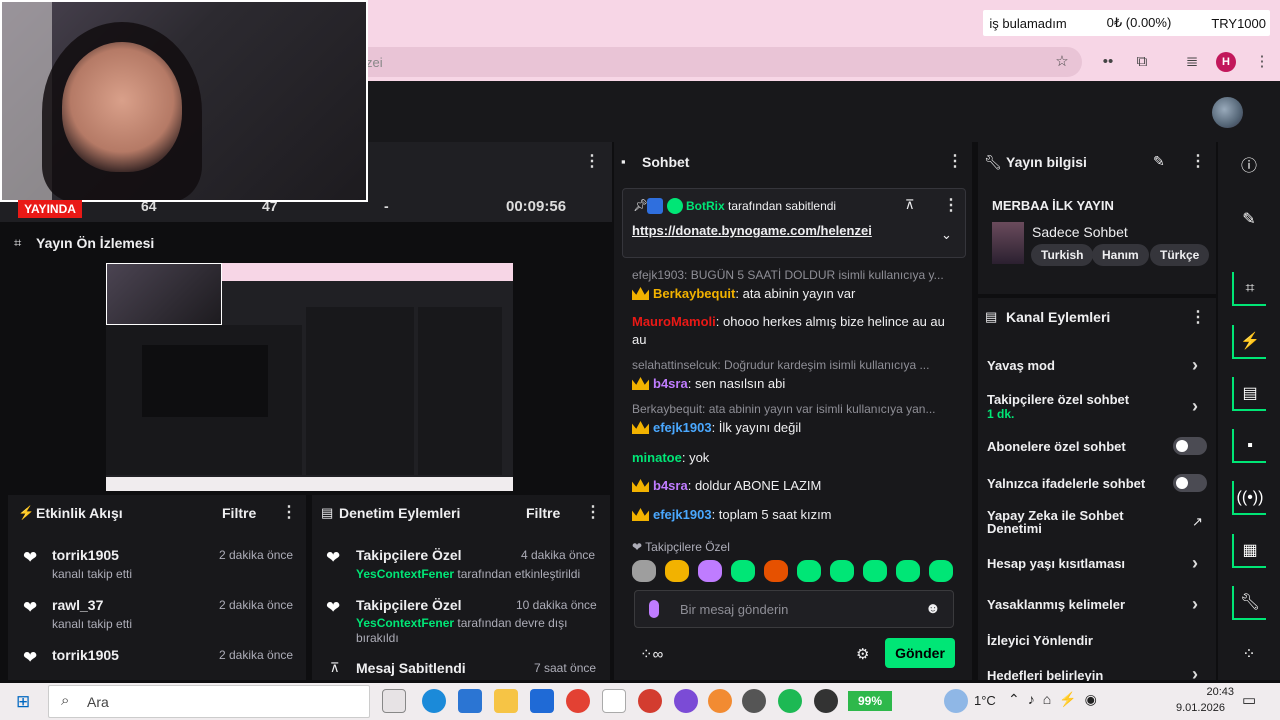 The image size is (1280, 720). What do you see at coordinates (77, 605) in the screenshot?
I see `activity-user: rawl_37` at bounding box center [77, 605].